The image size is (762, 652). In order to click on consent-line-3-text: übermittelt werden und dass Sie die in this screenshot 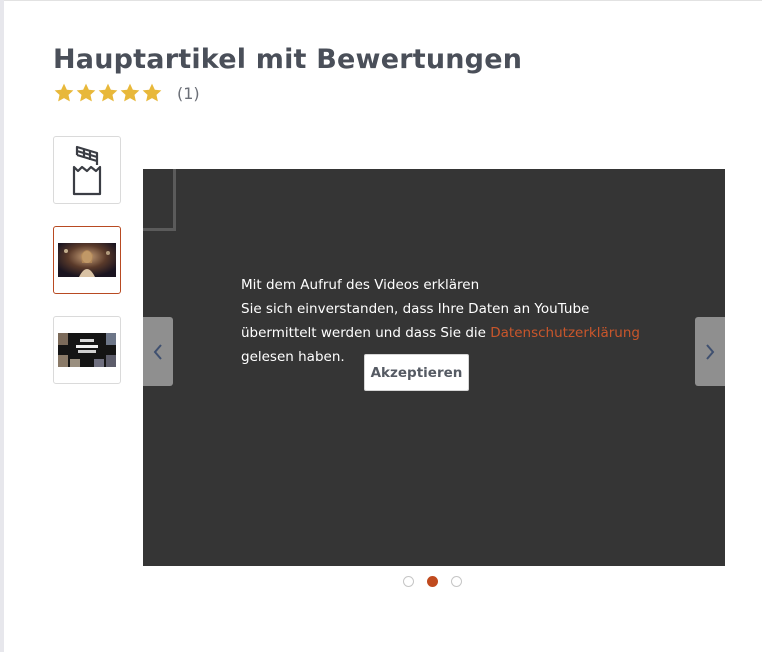, I will do `click(366, 333)`.